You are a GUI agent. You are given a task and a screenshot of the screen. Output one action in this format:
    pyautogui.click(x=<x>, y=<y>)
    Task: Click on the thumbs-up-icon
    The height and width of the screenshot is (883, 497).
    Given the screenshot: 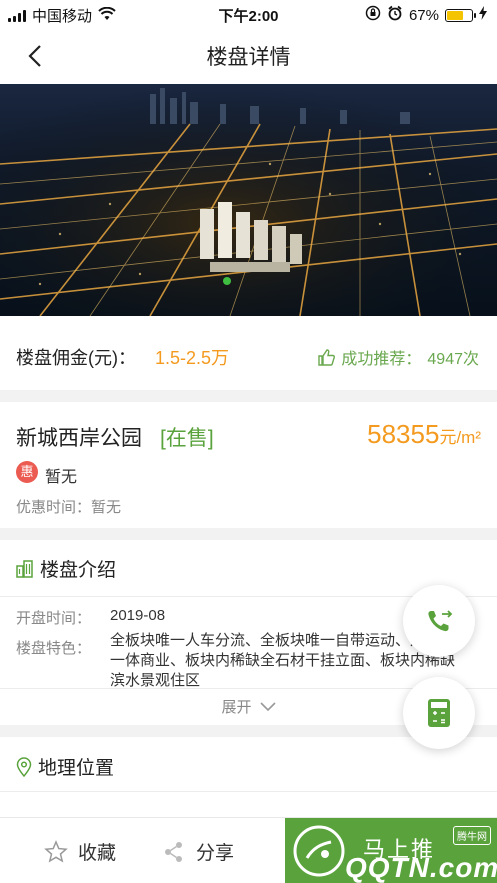 What is the action you would take?
    pyautogui.click(x=327, y=357)
    